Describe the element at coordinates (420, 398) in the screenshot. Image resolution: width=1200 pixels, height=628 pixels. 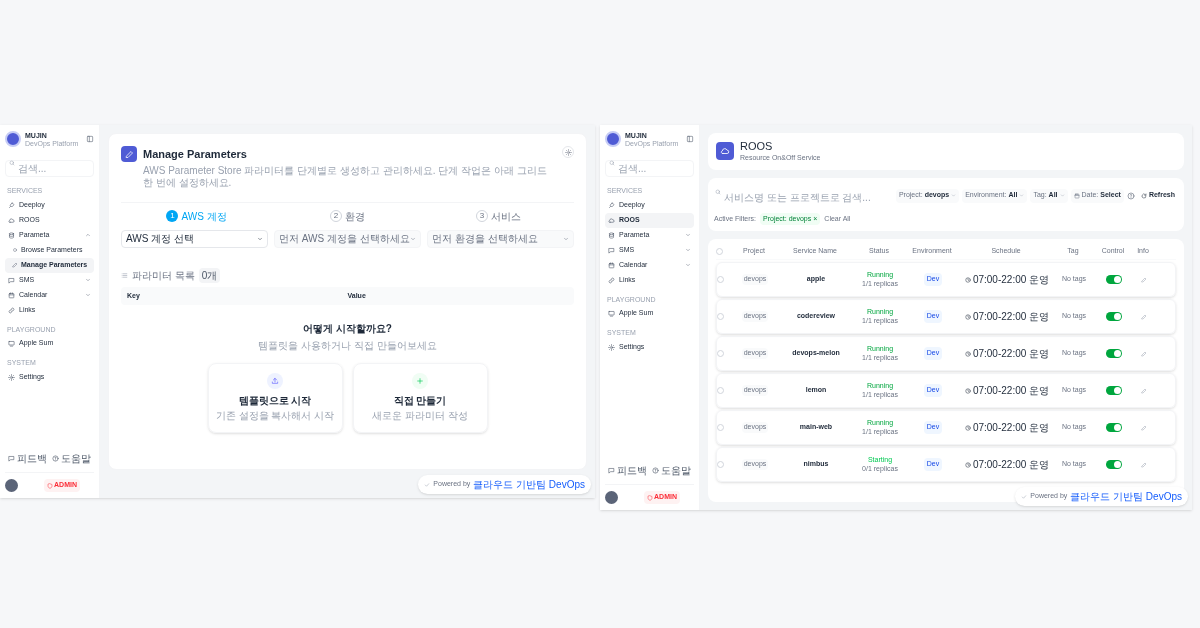
I see `option-card: 직접 만들기 새로운 파라미터 작성` at that location.